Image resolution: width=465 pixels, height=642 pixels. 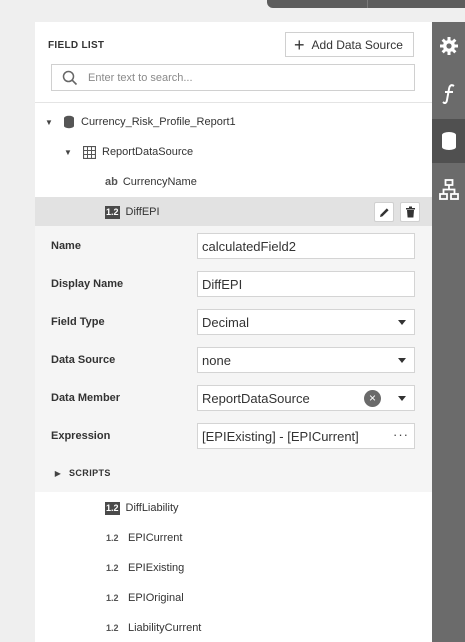 I want to click on hierarchy-icon, so click(x=448, y=189).